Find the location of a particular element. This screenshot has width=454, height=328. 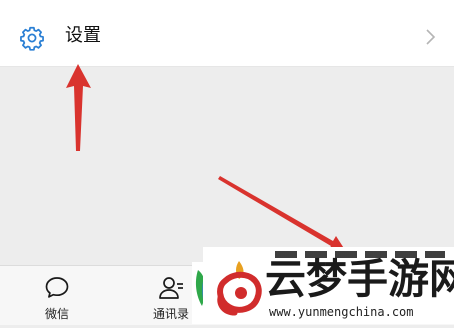

watermark-logo-icon is located at coordinates (239, 288).